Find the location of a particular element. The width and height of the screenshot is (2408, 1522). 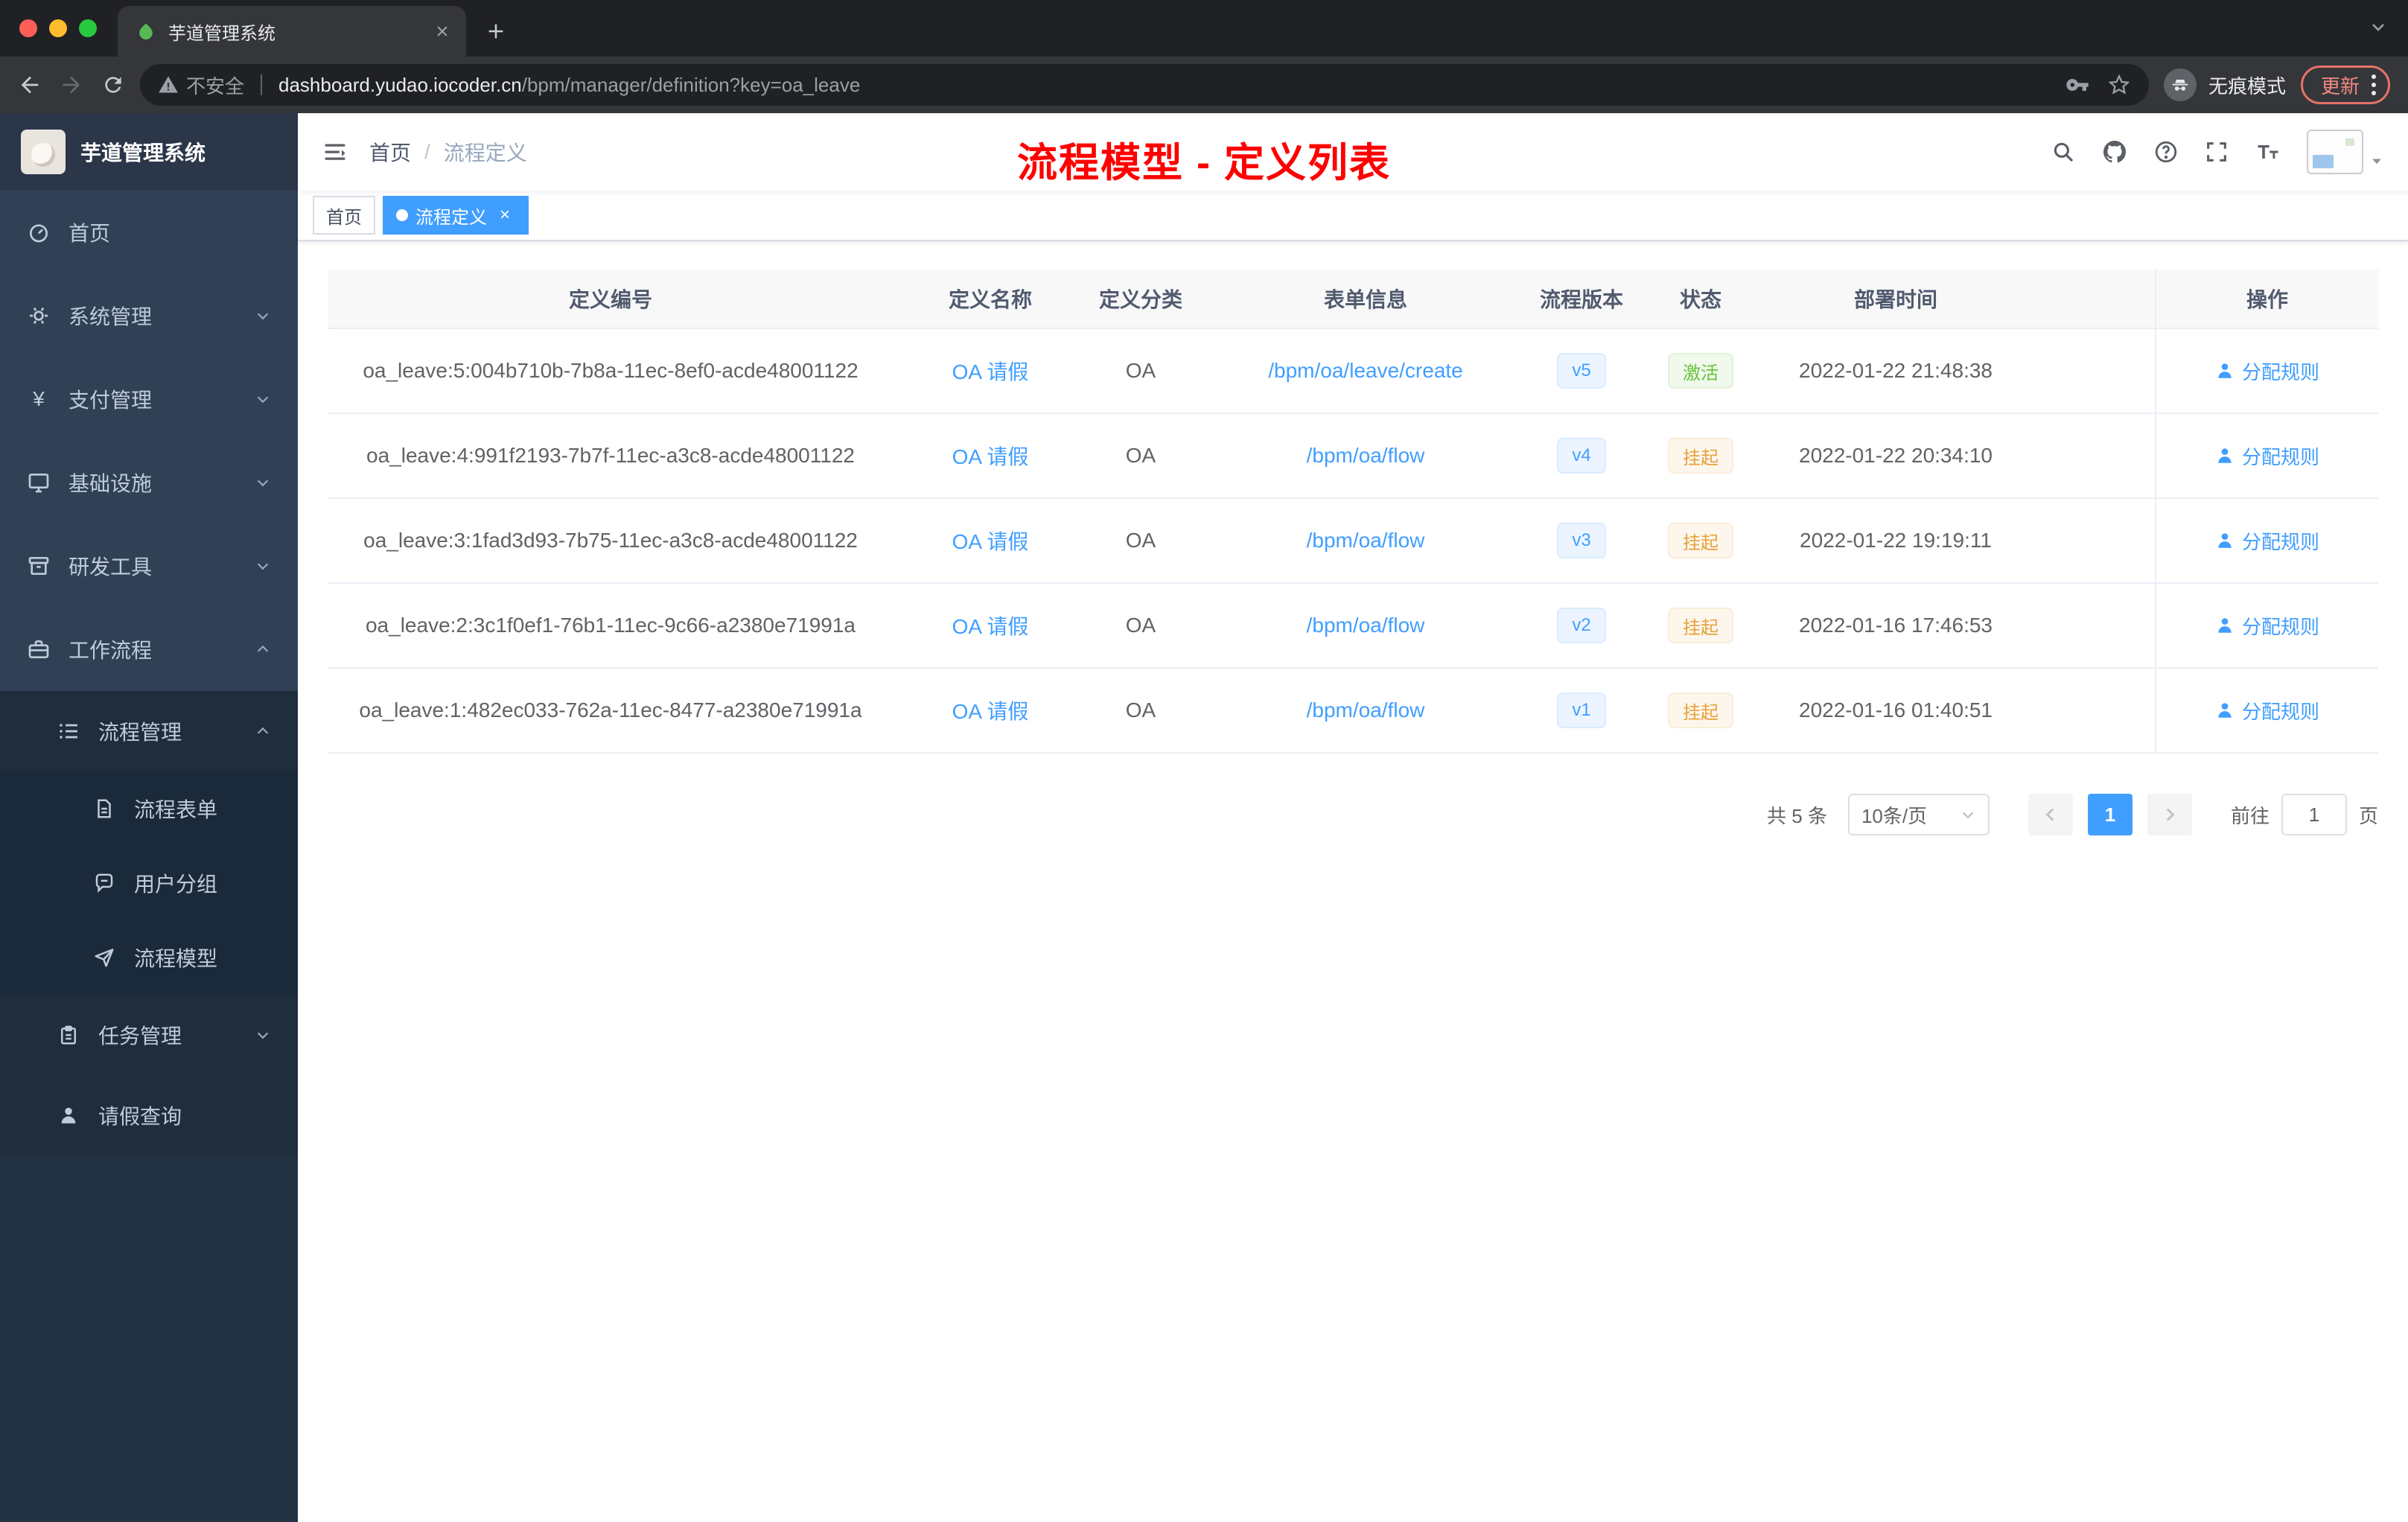

briefcase-icon is located at coordinates (39, 649).